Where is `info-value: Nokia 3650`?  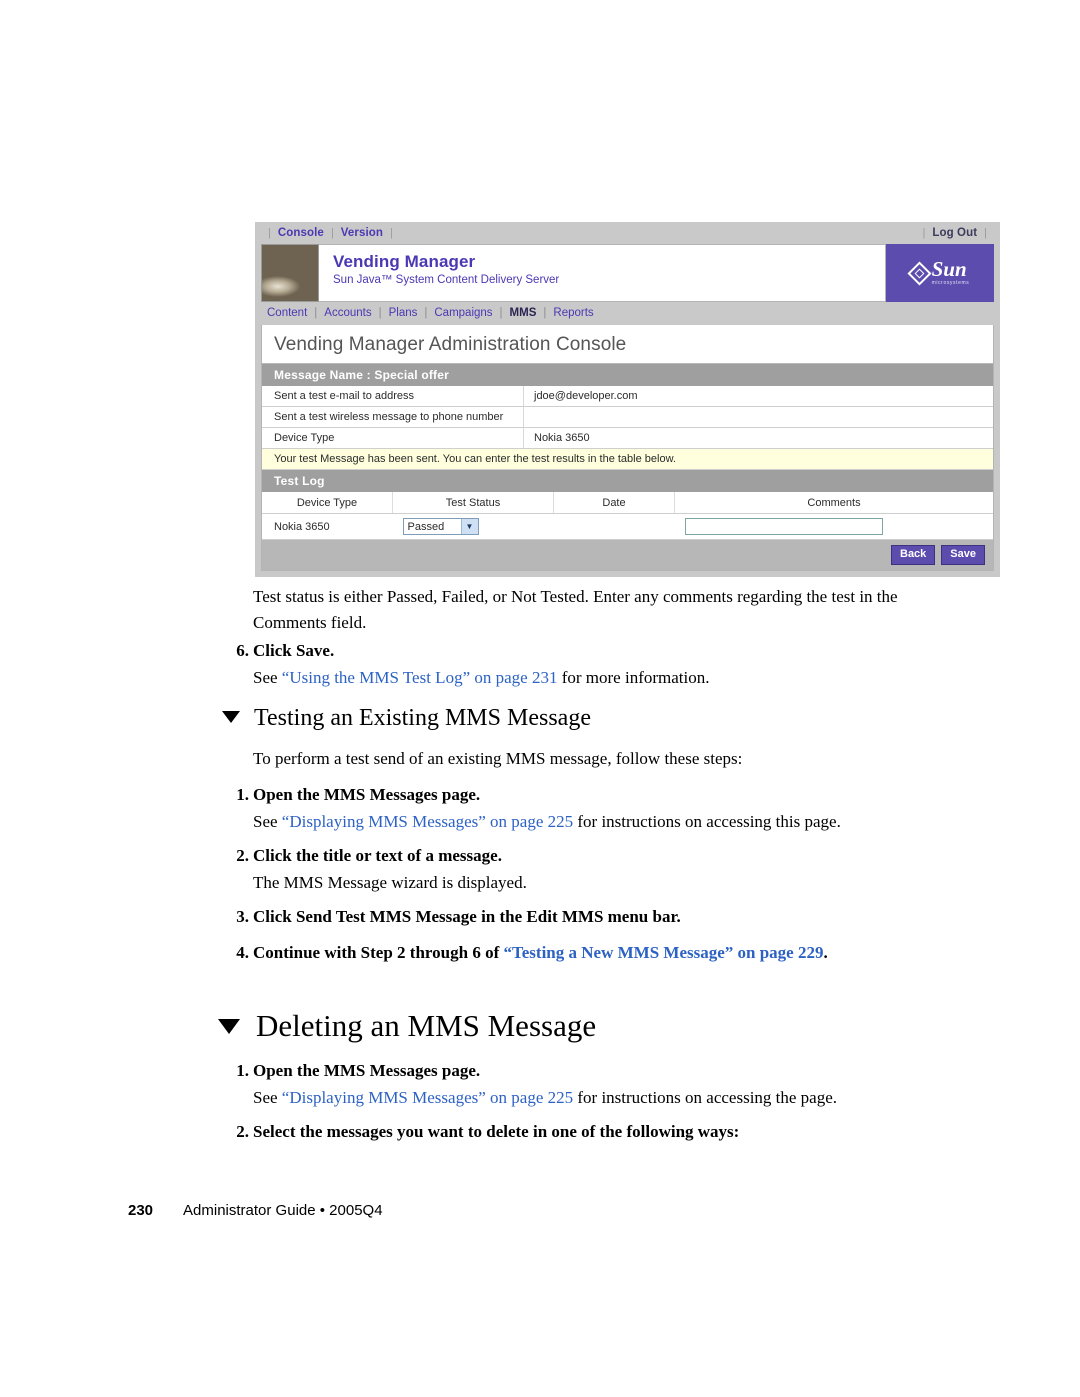
info-value: Nokia 3650 is located at coordinates (562, 438).